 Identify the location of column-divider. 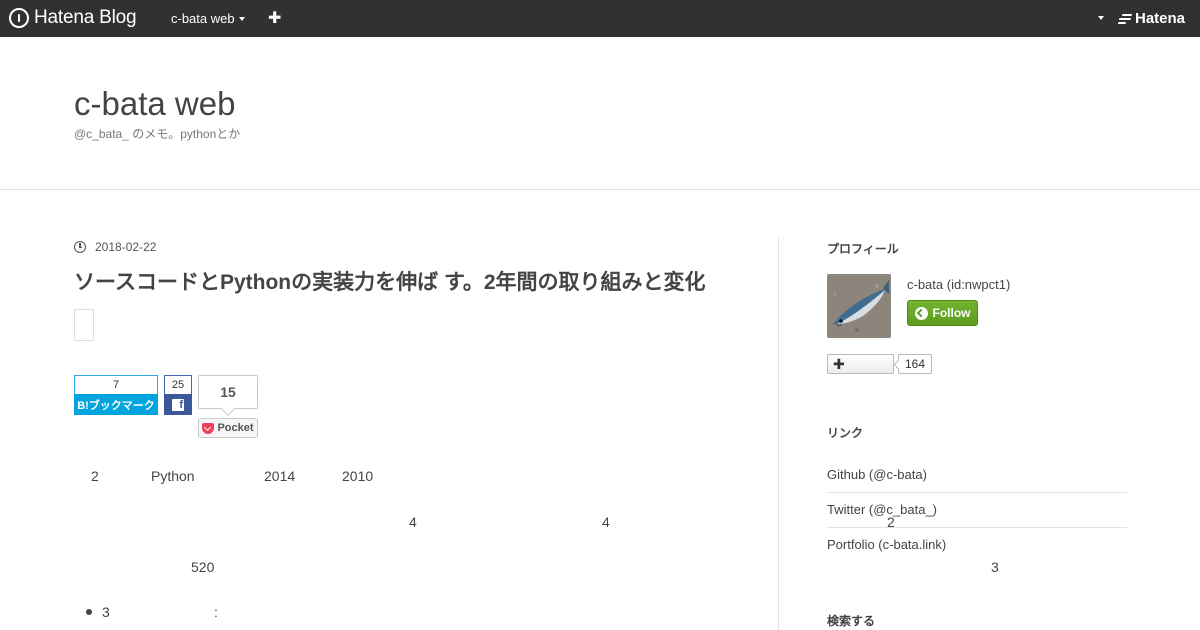
(778, 434).